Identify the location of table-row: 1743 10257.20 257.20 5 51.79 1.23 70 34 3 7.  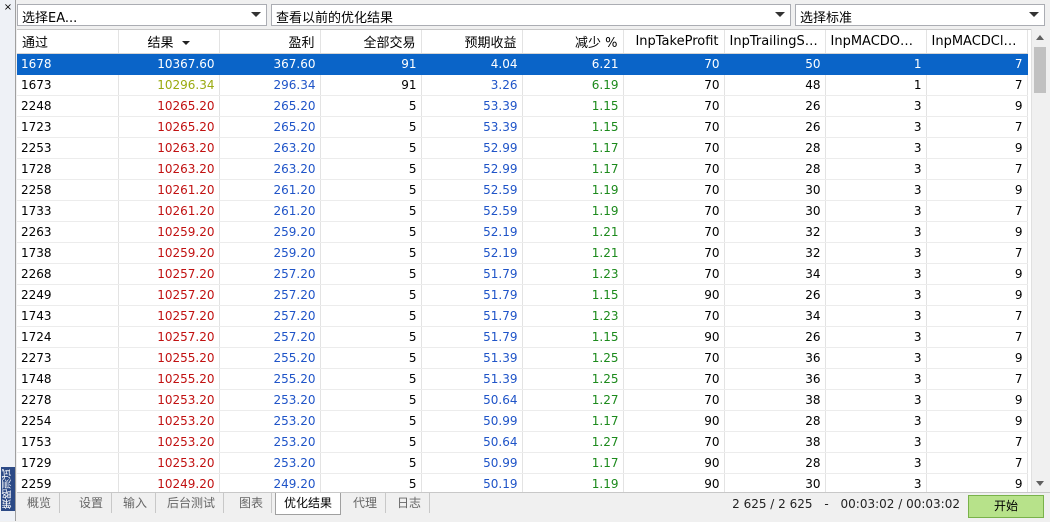
(522, 316).